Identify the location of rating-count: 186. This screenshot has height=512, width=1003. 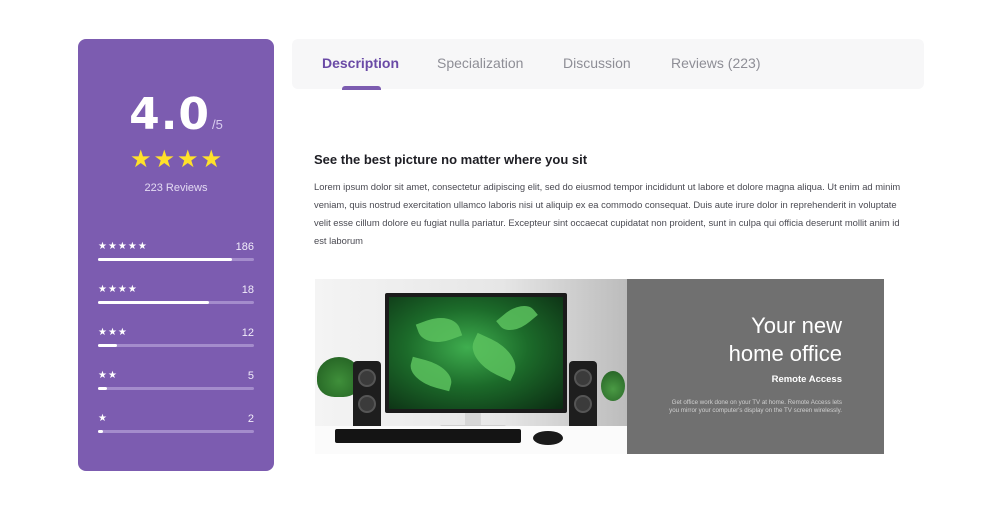
(244, 247).